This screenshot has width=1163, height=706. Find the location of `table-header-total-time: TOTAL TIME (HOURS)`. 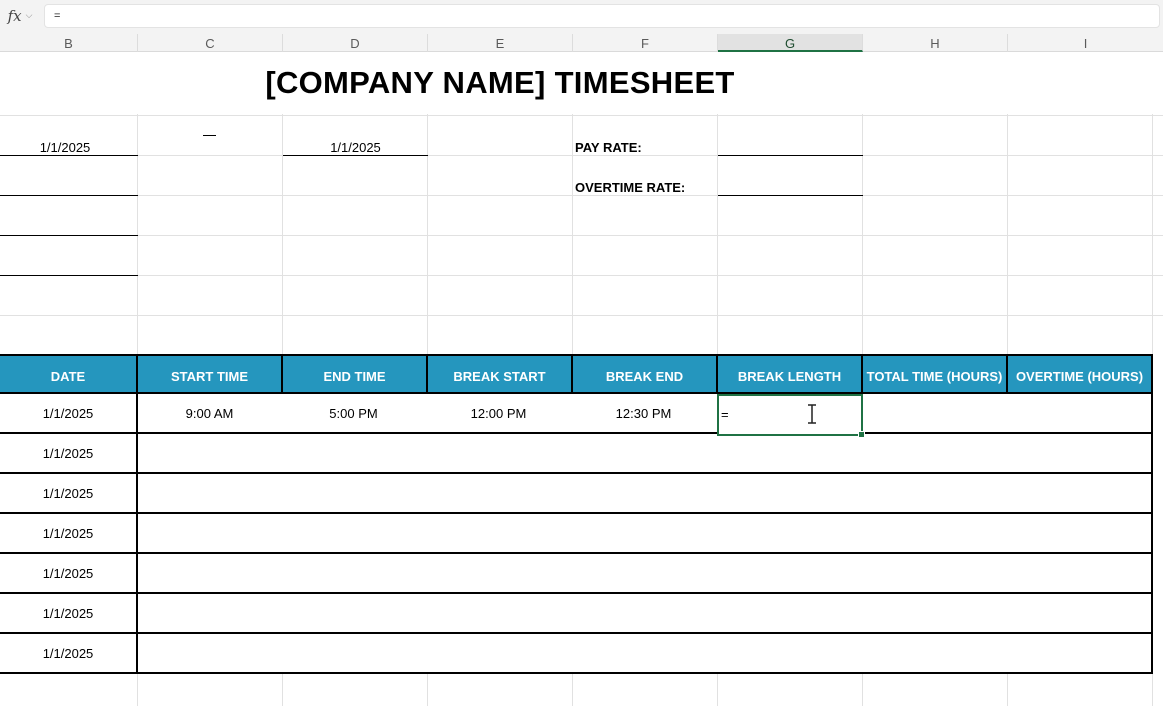

table-header-total-time: TOTAL TIME (HOURS) is located at coordinates (934, 374).